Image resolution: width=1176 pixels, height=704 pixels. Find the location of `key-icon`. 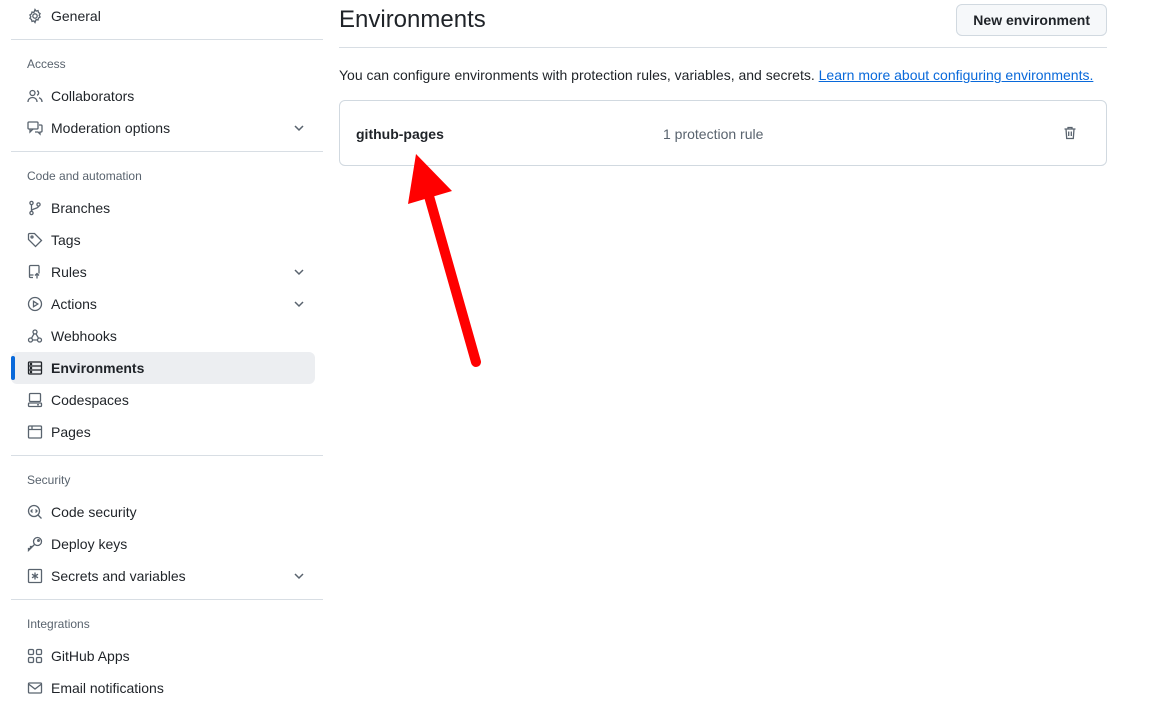

key-icon is located at coordinates (35, 544).